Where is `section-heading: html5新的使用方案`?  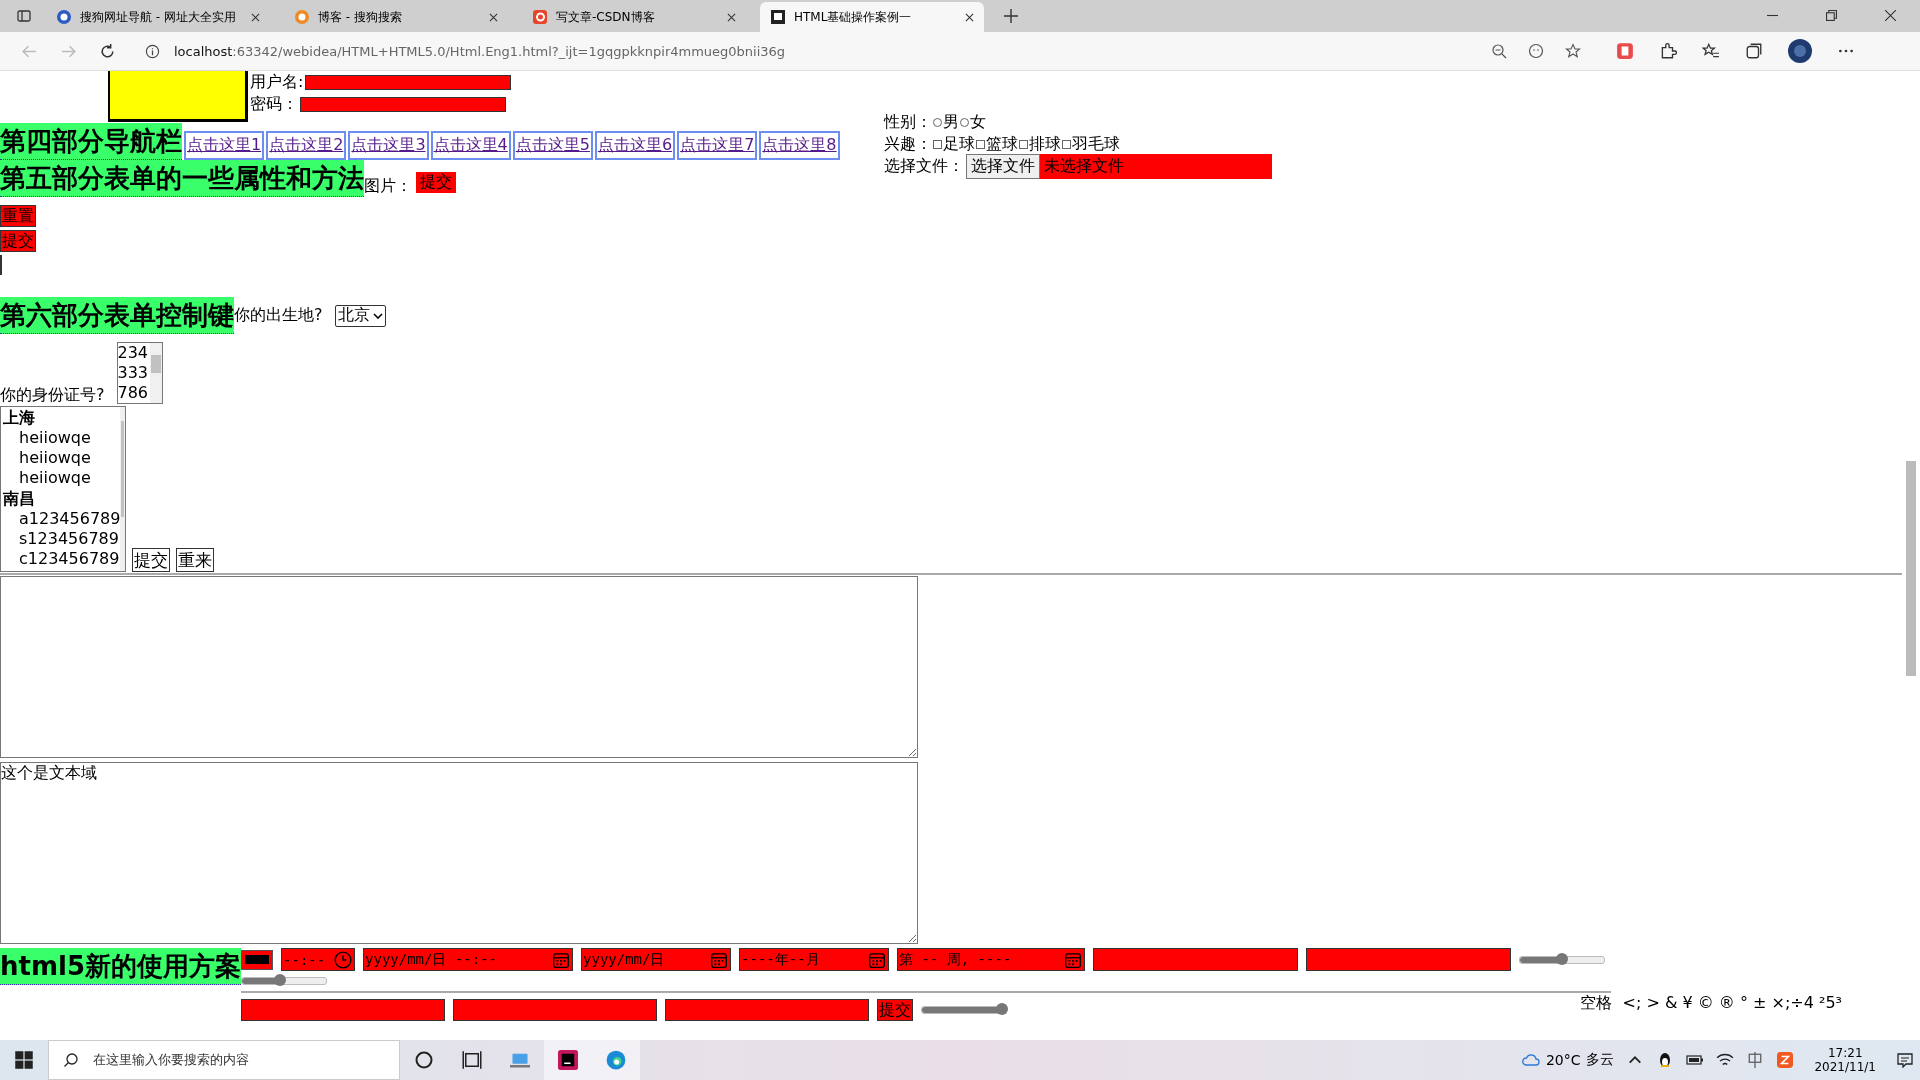 section-heading: html5新的使用方案 is located at coordinates (121, 966).